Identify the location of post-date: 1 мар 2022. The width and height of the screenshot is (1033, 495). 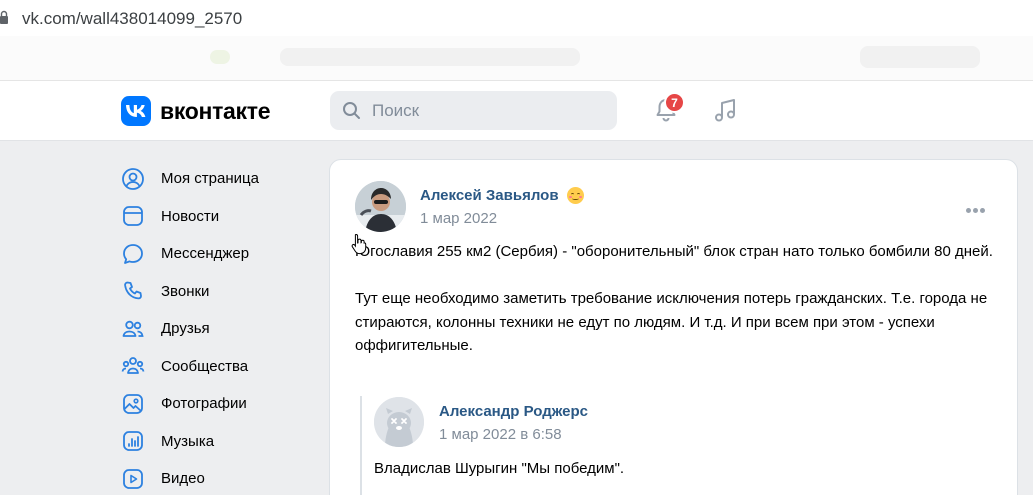
(458, 218).